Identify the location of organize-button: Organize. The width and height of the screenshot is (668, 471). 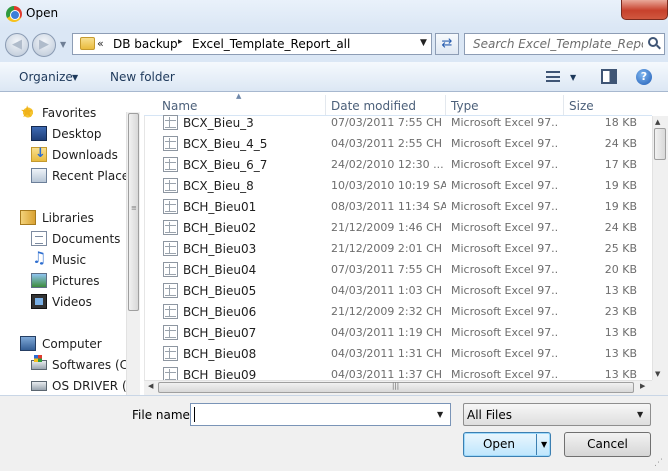
(46, 77).